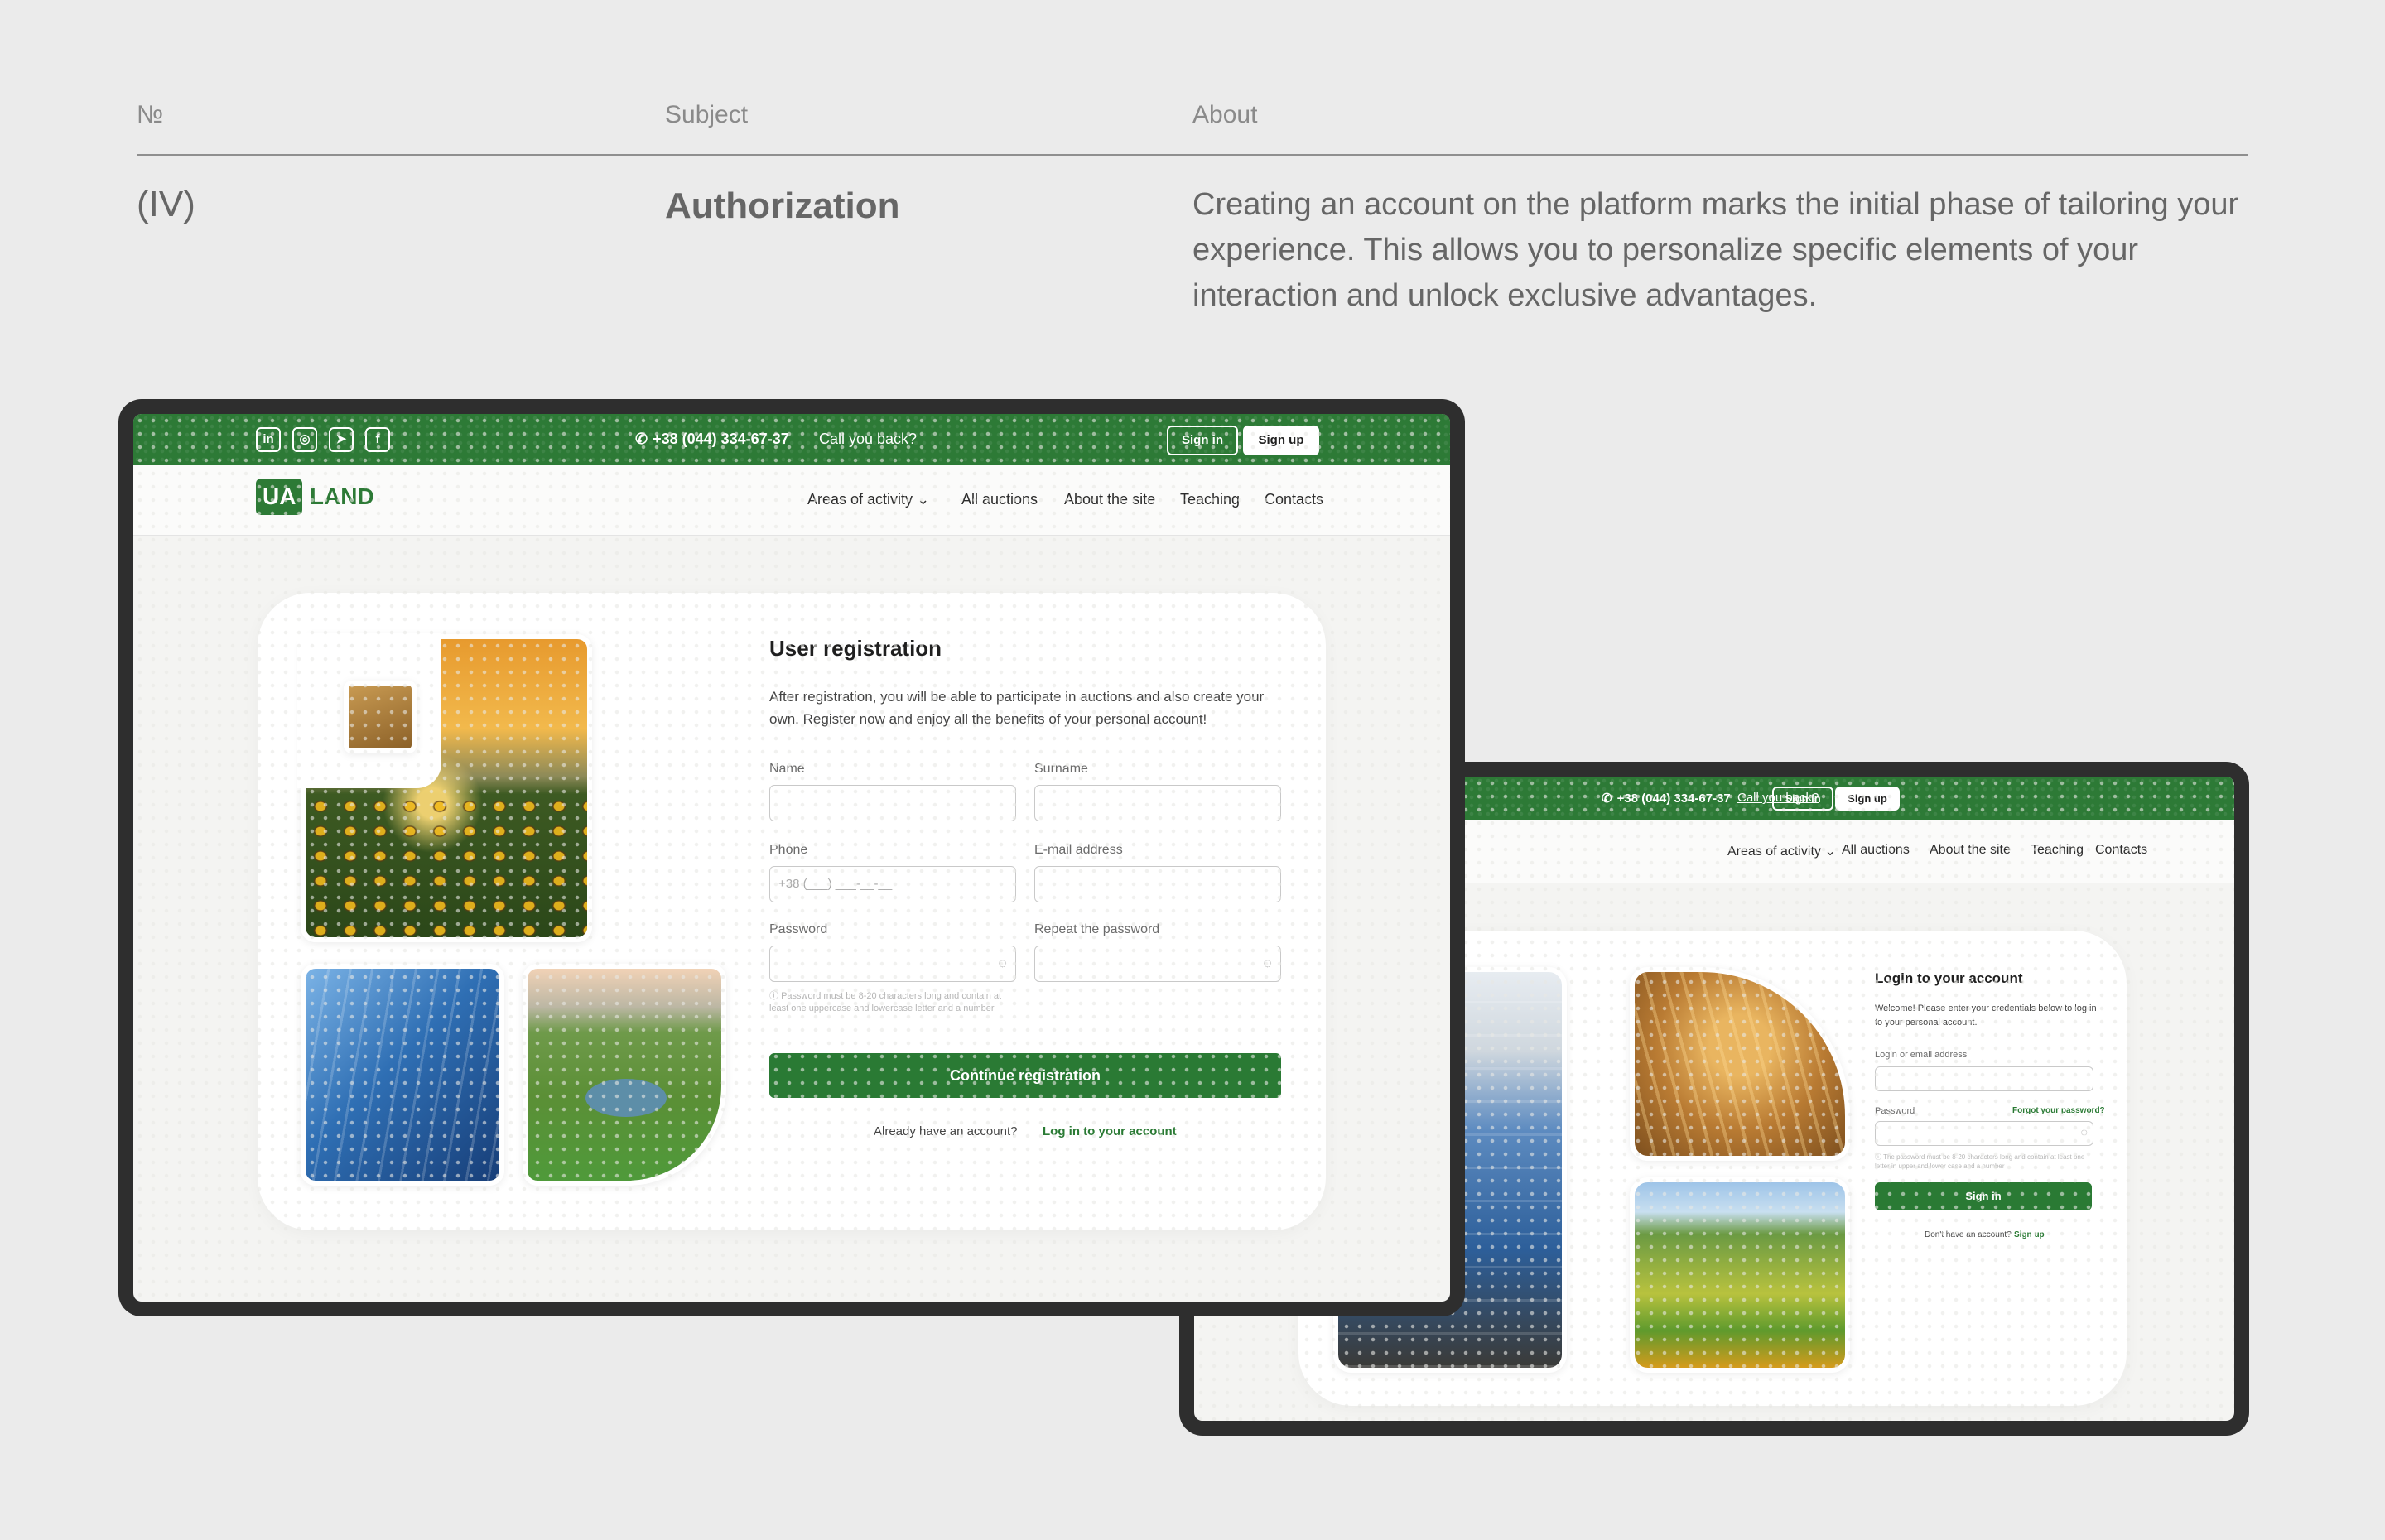 The width and height of the screenshot is (2385, 1540). Describe the element at coordinates (1025, 1076) in the screenshot. I see `continue-registration-button: Continue registration` at that location.